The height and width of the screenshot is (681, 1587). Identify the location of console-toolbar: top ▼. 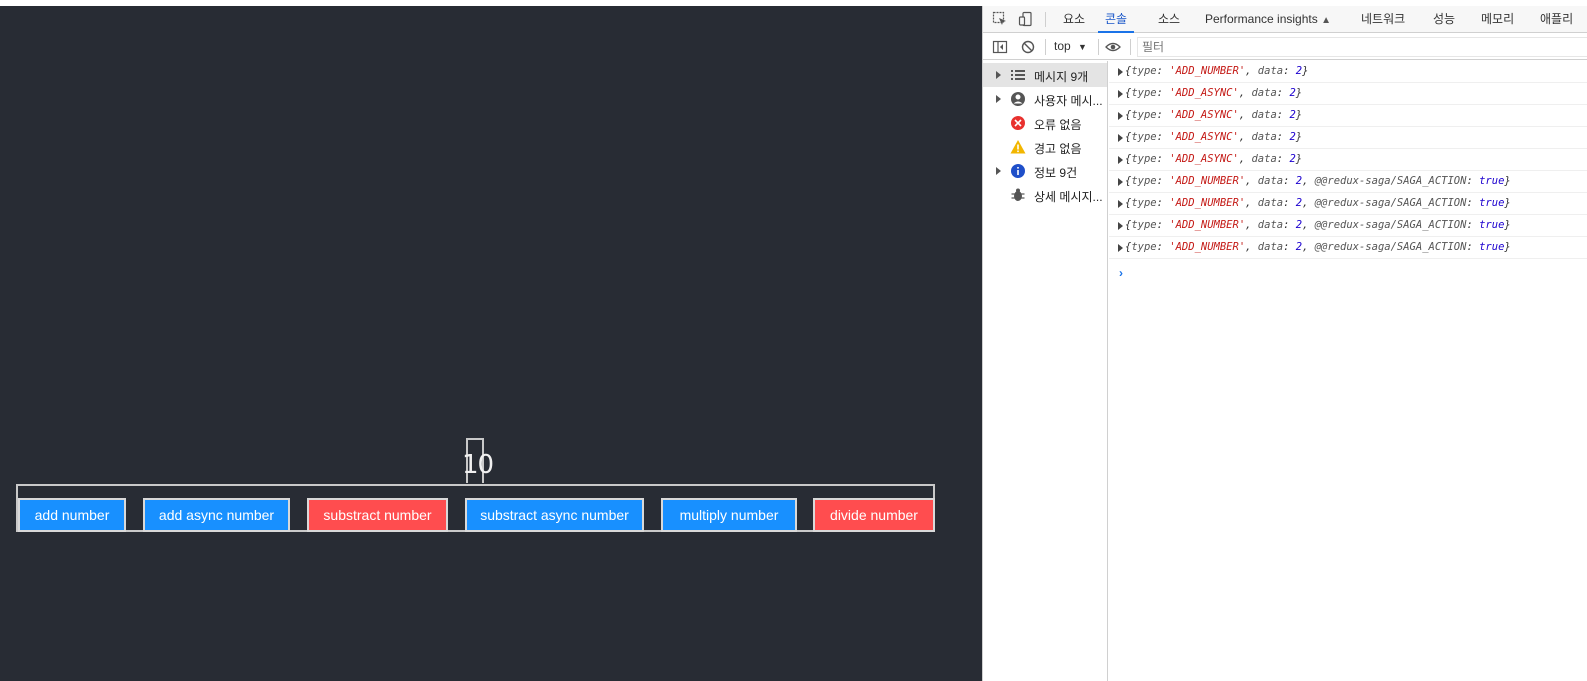
(1285, 47).